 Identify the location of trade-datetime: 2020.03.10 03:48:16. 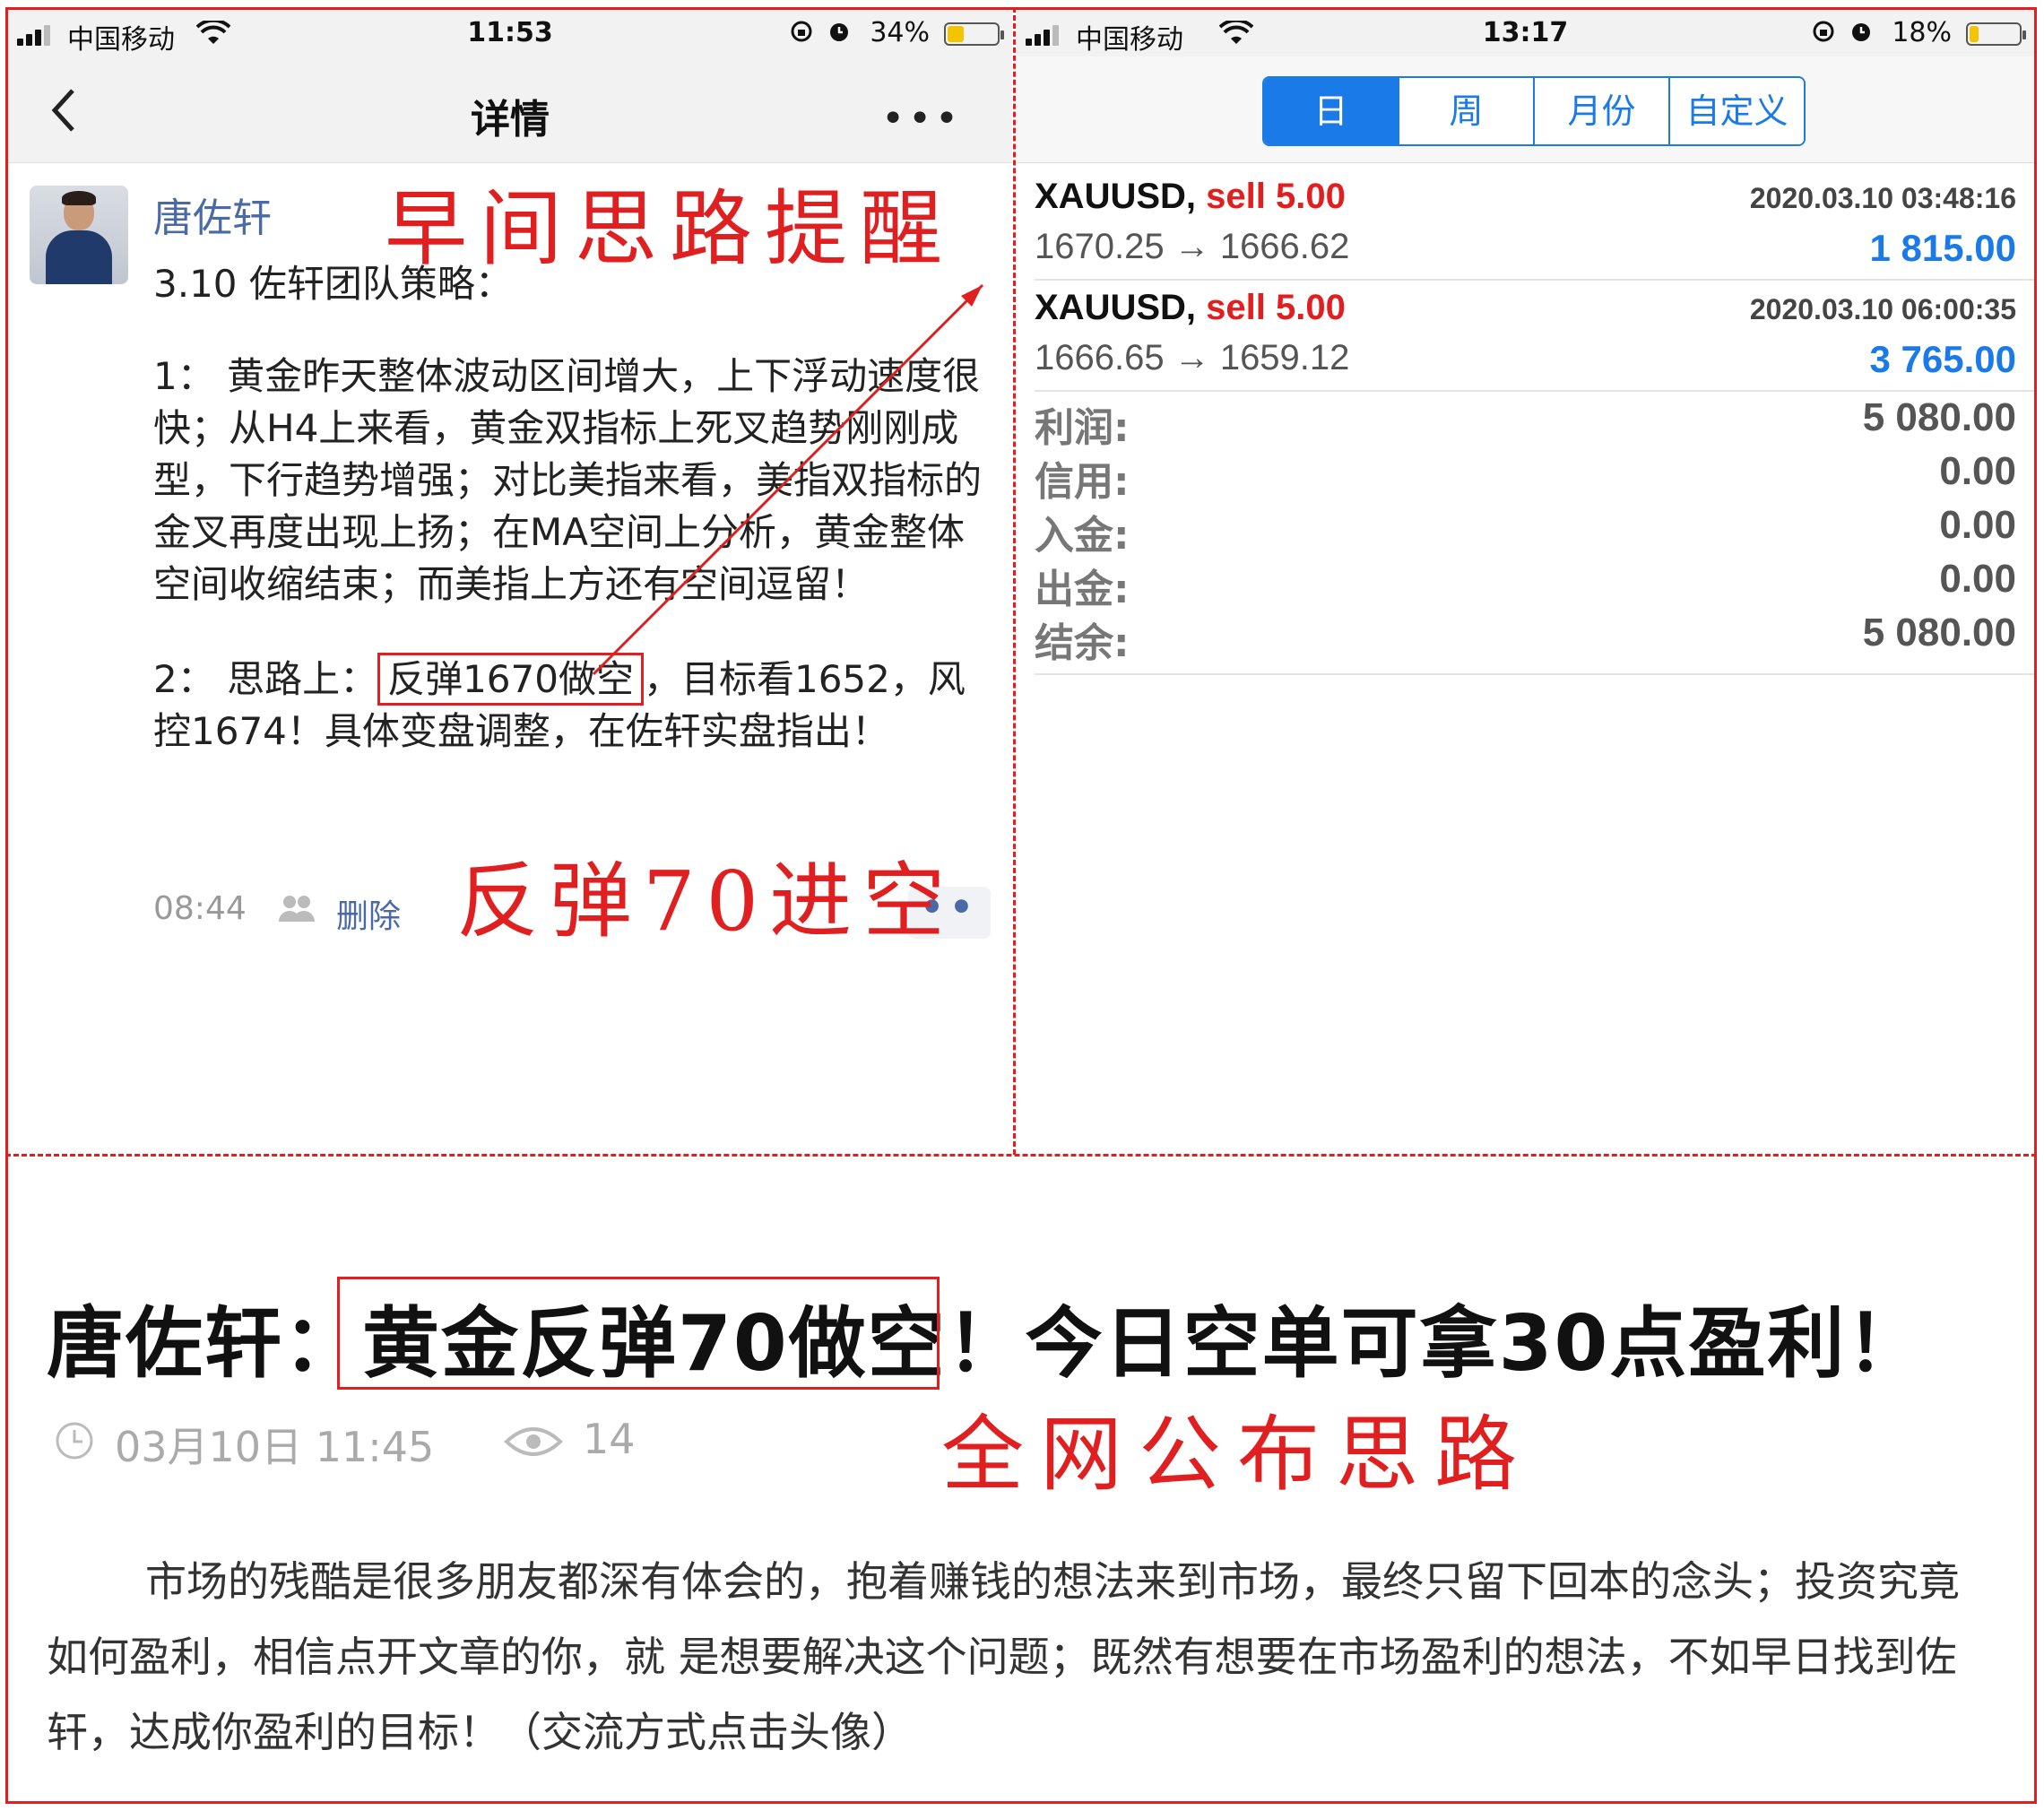
(1883, 198).